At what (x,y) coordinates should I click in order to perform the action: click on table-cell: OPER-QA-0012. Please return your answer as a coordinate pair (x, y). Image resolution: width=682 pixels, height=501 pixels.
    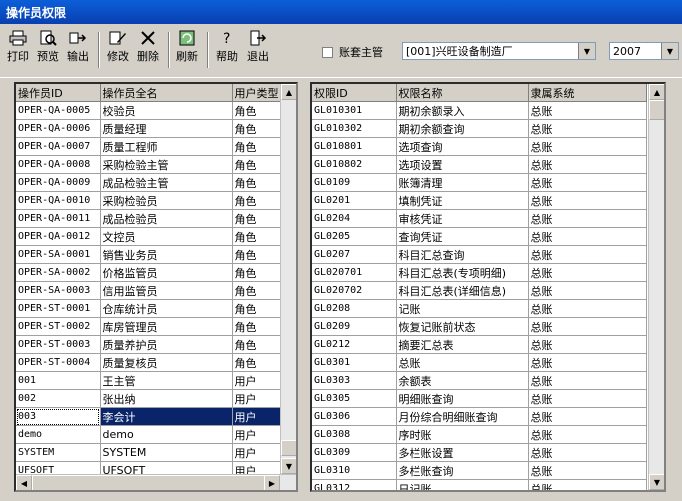
    Looking at the image, I should click on (58, 236).